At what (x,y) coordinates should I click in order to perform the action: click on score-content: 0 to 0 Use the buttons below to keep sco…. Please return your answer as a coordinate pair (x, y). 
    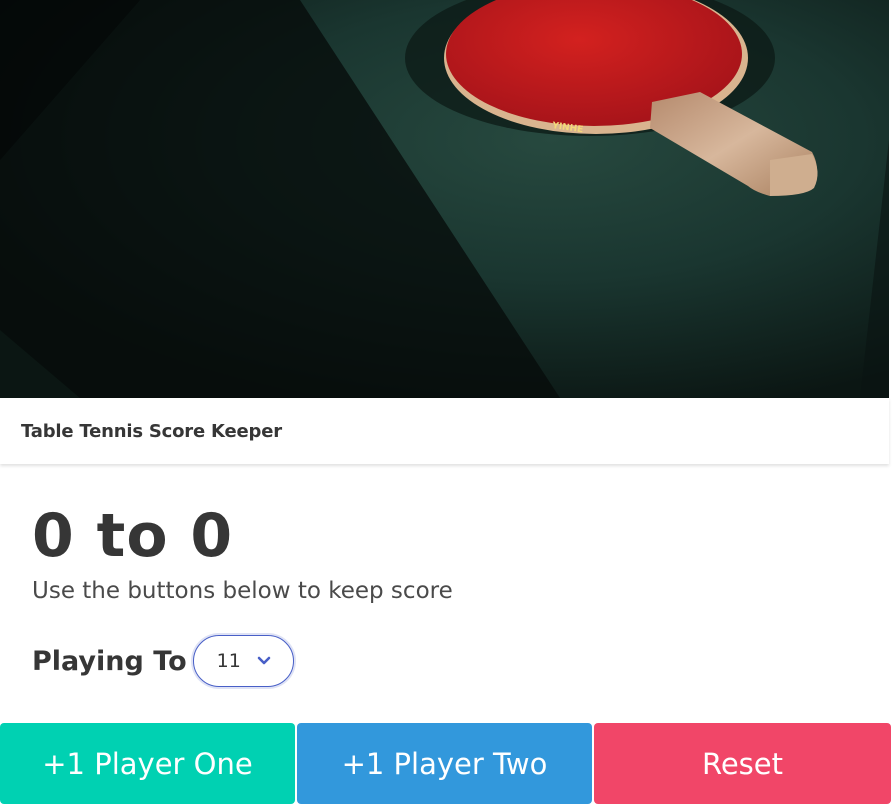
    Looking at the image, I should click on (452, 553).